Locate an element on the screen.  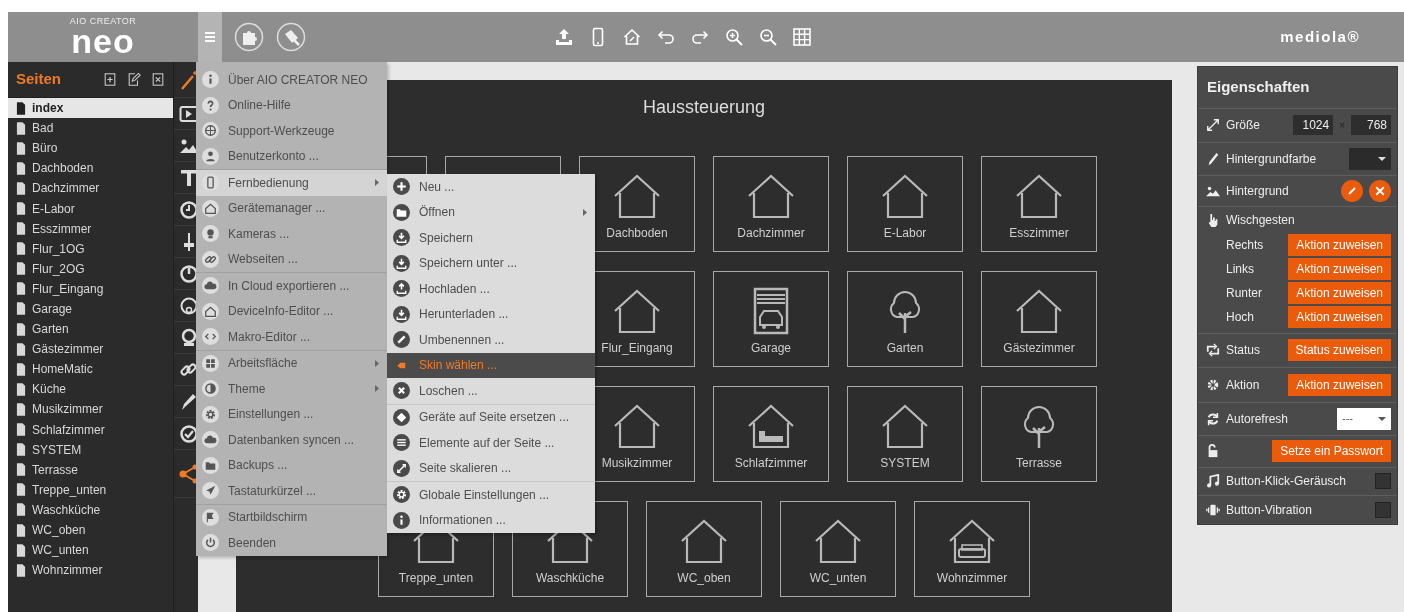
menu-item: Online-Hilfe is located at coordinates (291, 105).